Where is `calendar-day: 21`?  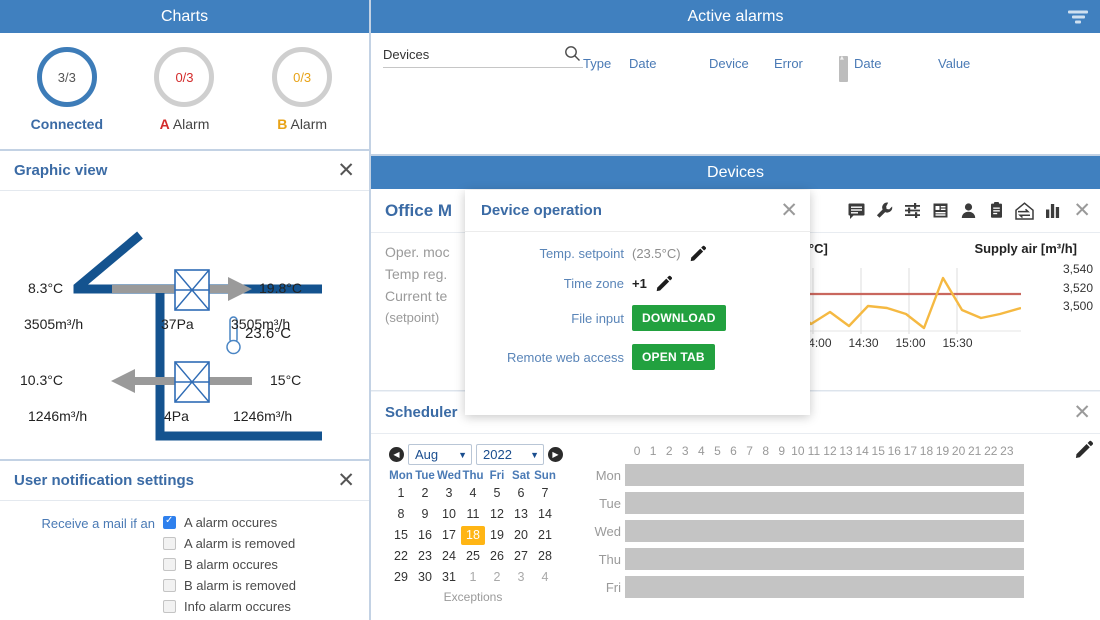 calendar-day: 21 is located at coordinates (545, 535).